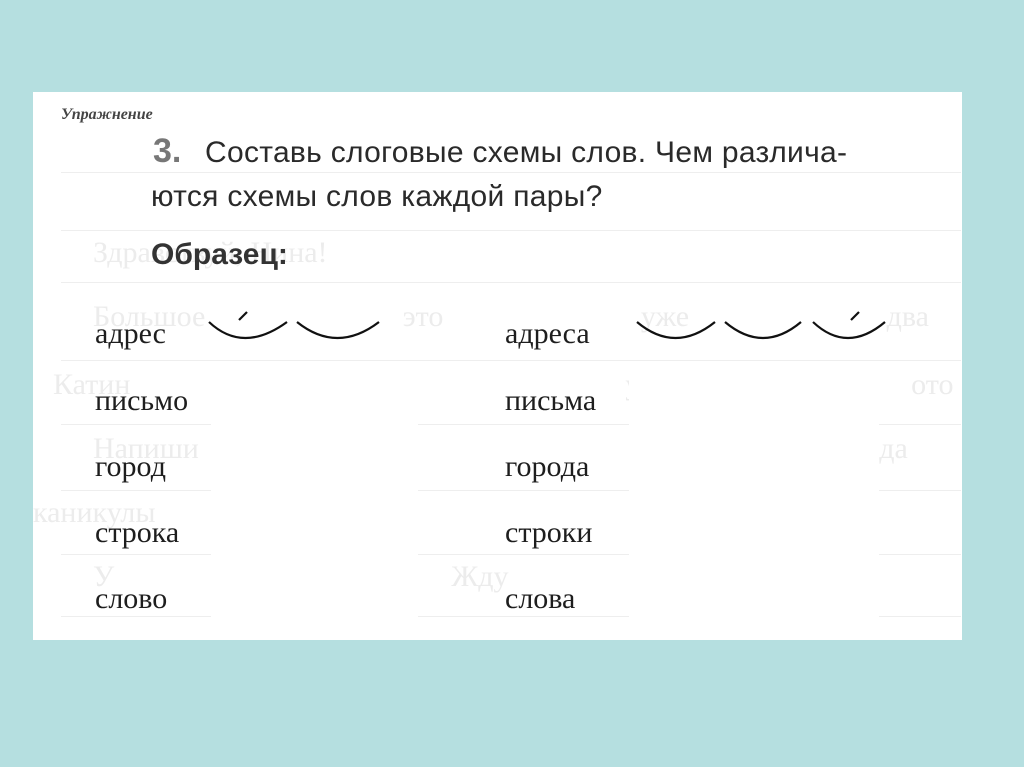 The height and width of the screenshot is (767, 1024). I want to click on word-right-1: адреса, so click(547, 333).